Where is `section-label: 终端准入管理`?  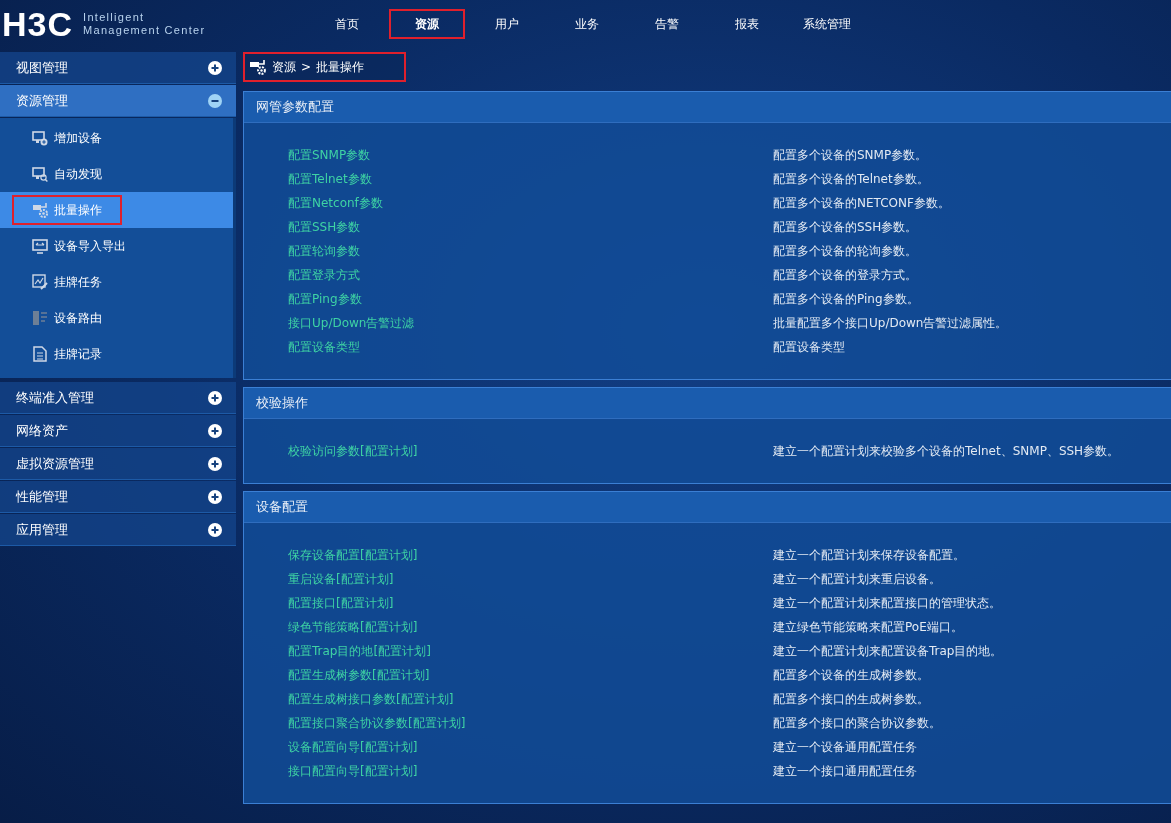 section-label: 终端准入管理 is located at coordinates (55, 397).